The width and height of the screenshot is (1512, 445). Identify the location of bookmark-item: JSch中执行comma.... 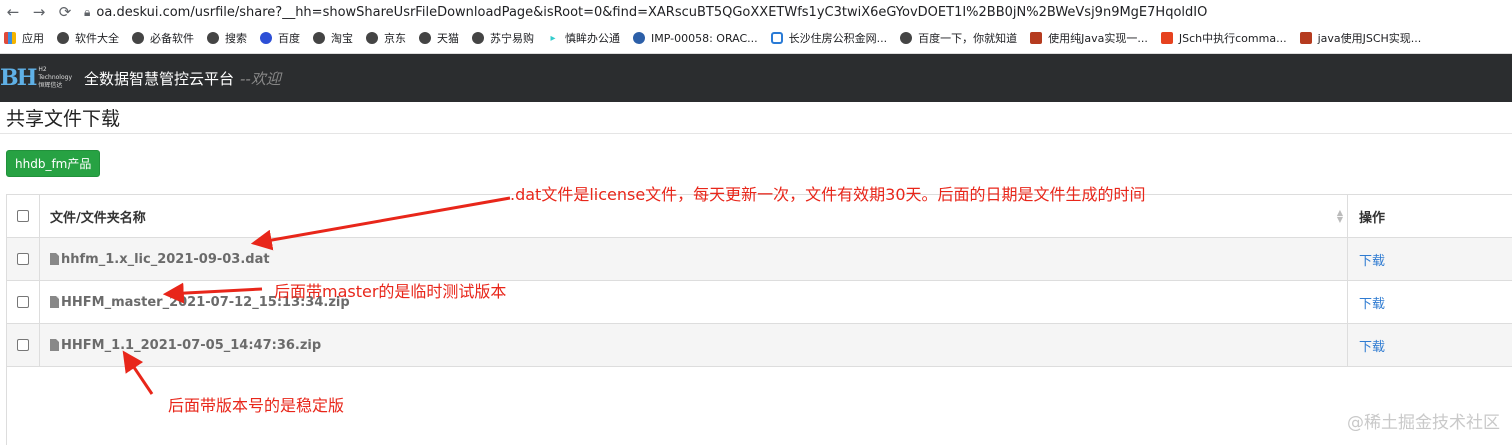
(1223, 38).